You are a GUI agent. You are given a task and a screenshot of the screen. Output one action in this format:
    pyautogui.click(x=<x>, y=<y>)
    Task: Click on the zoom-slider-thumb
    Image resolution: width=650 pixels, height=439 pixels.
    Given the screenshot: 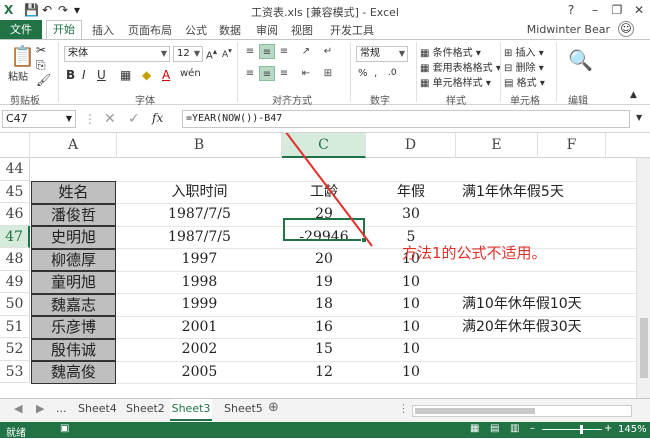 What is the action you would take?
    pyautogui.click(x=581, y=429)
    